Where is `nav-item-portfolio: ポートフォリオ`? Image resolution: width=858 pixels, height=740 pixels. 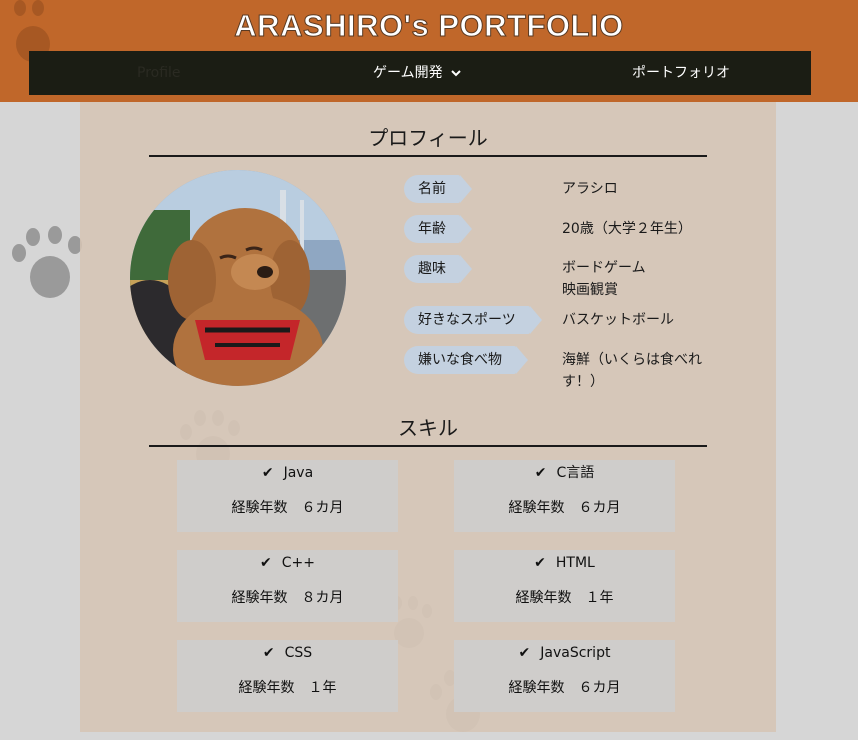 nav-item-portfolio: ポートフォリオ is located at coordinates (681, 73).